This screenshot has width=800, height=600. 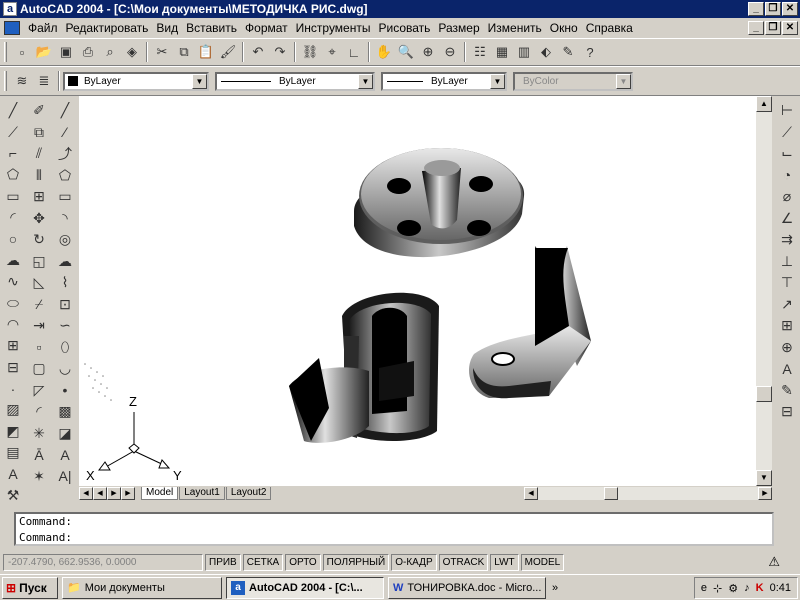 I want to click on point-icon: •, so click(x=65, y=391).